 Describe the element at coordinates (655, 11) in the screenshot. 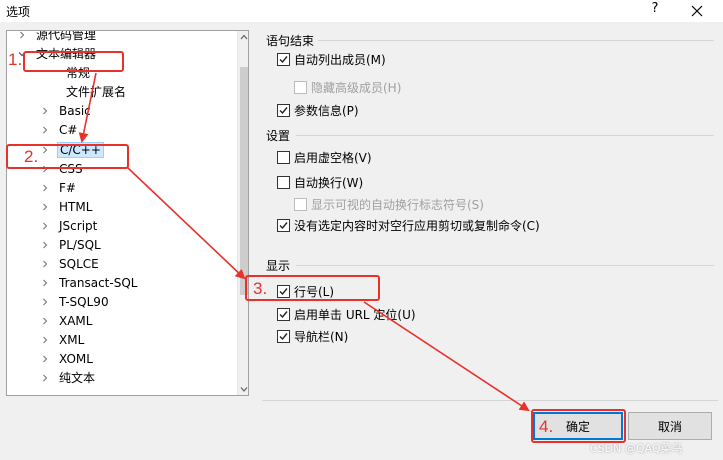

I see `help-button: ?` at that location.